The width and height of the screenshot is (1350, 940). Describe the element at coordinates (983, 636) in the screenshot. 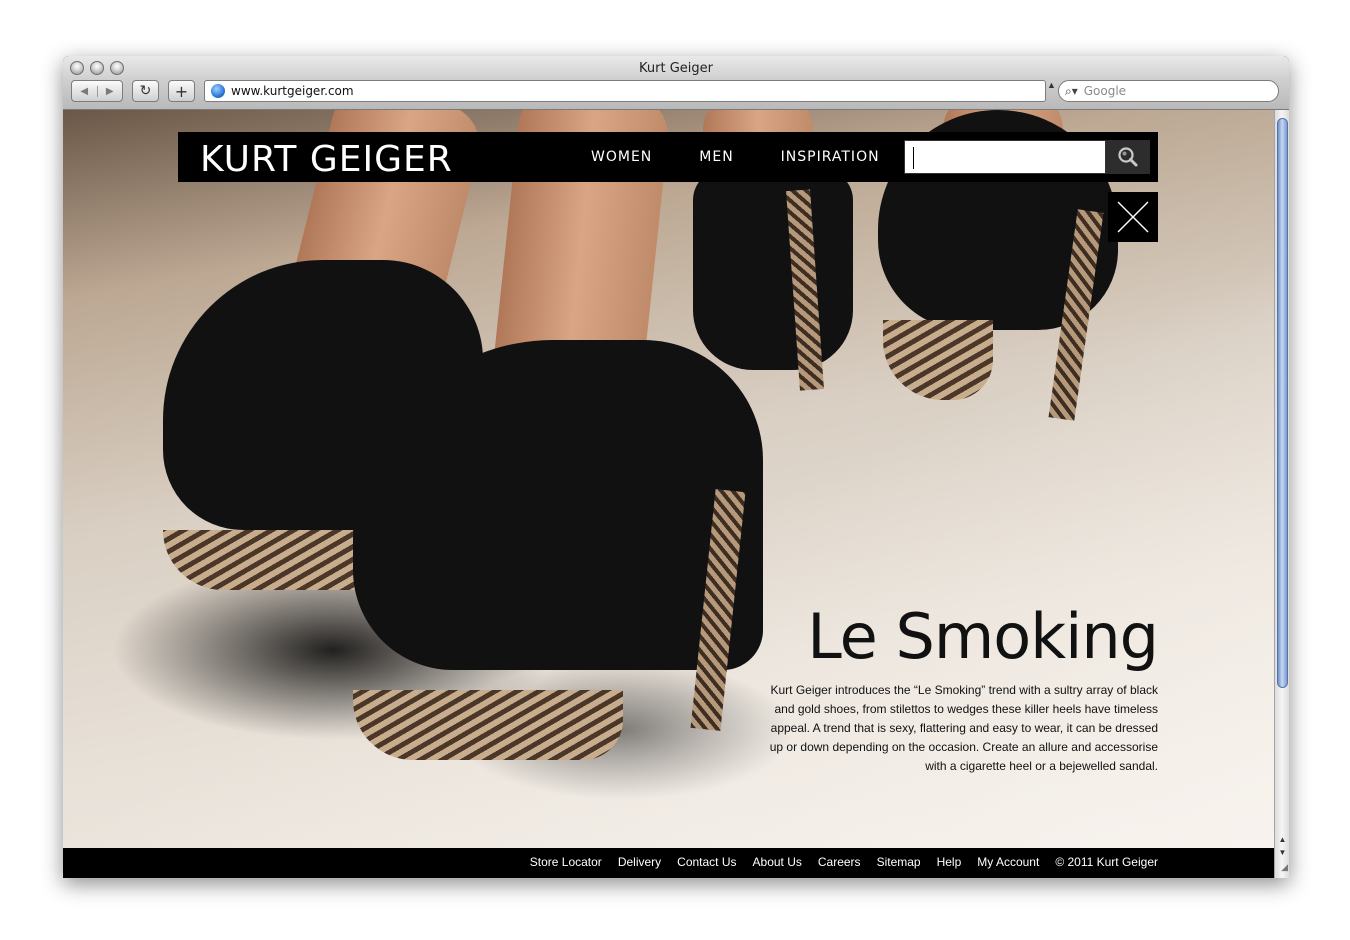

I see `hero-headline: Le Smoking` at that location.